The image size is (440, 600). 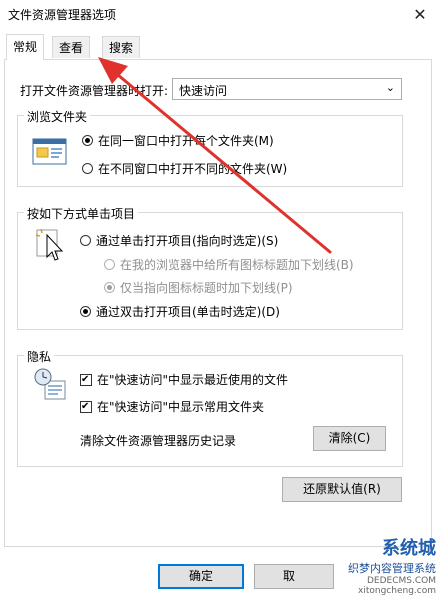 I want to click on underline-all-radio: 在我的浏览器中给所有图标标题加下划线(B), so click(x=229, y=264).